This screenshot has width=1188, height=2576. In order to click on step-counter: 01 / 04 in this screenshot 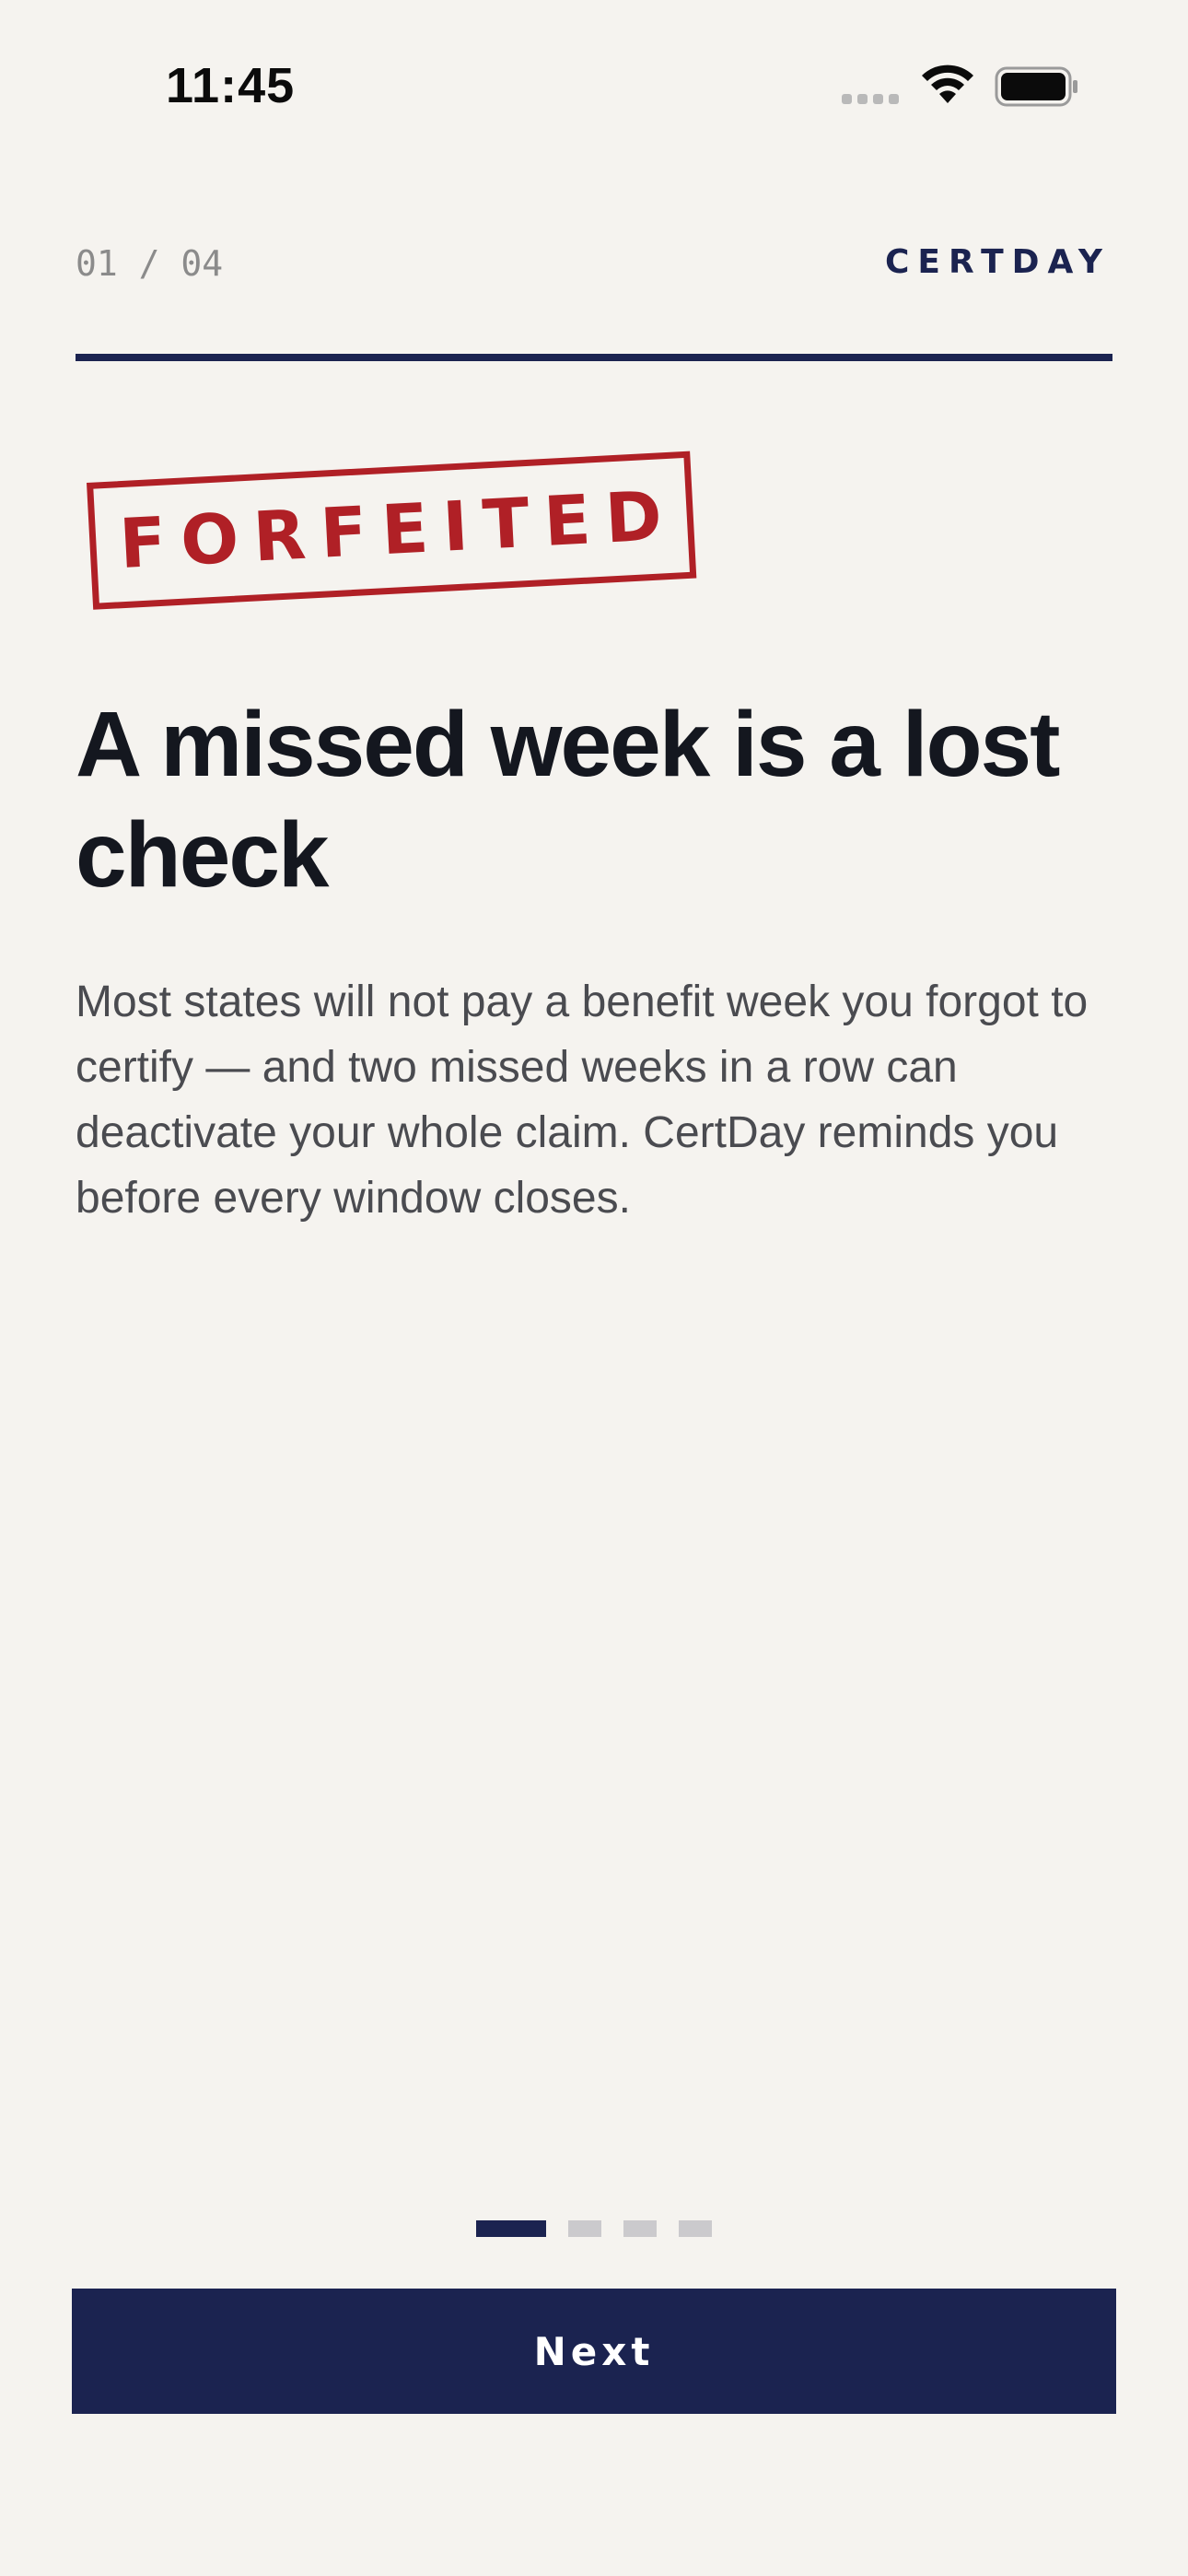, I will do `click(150, 263)`.